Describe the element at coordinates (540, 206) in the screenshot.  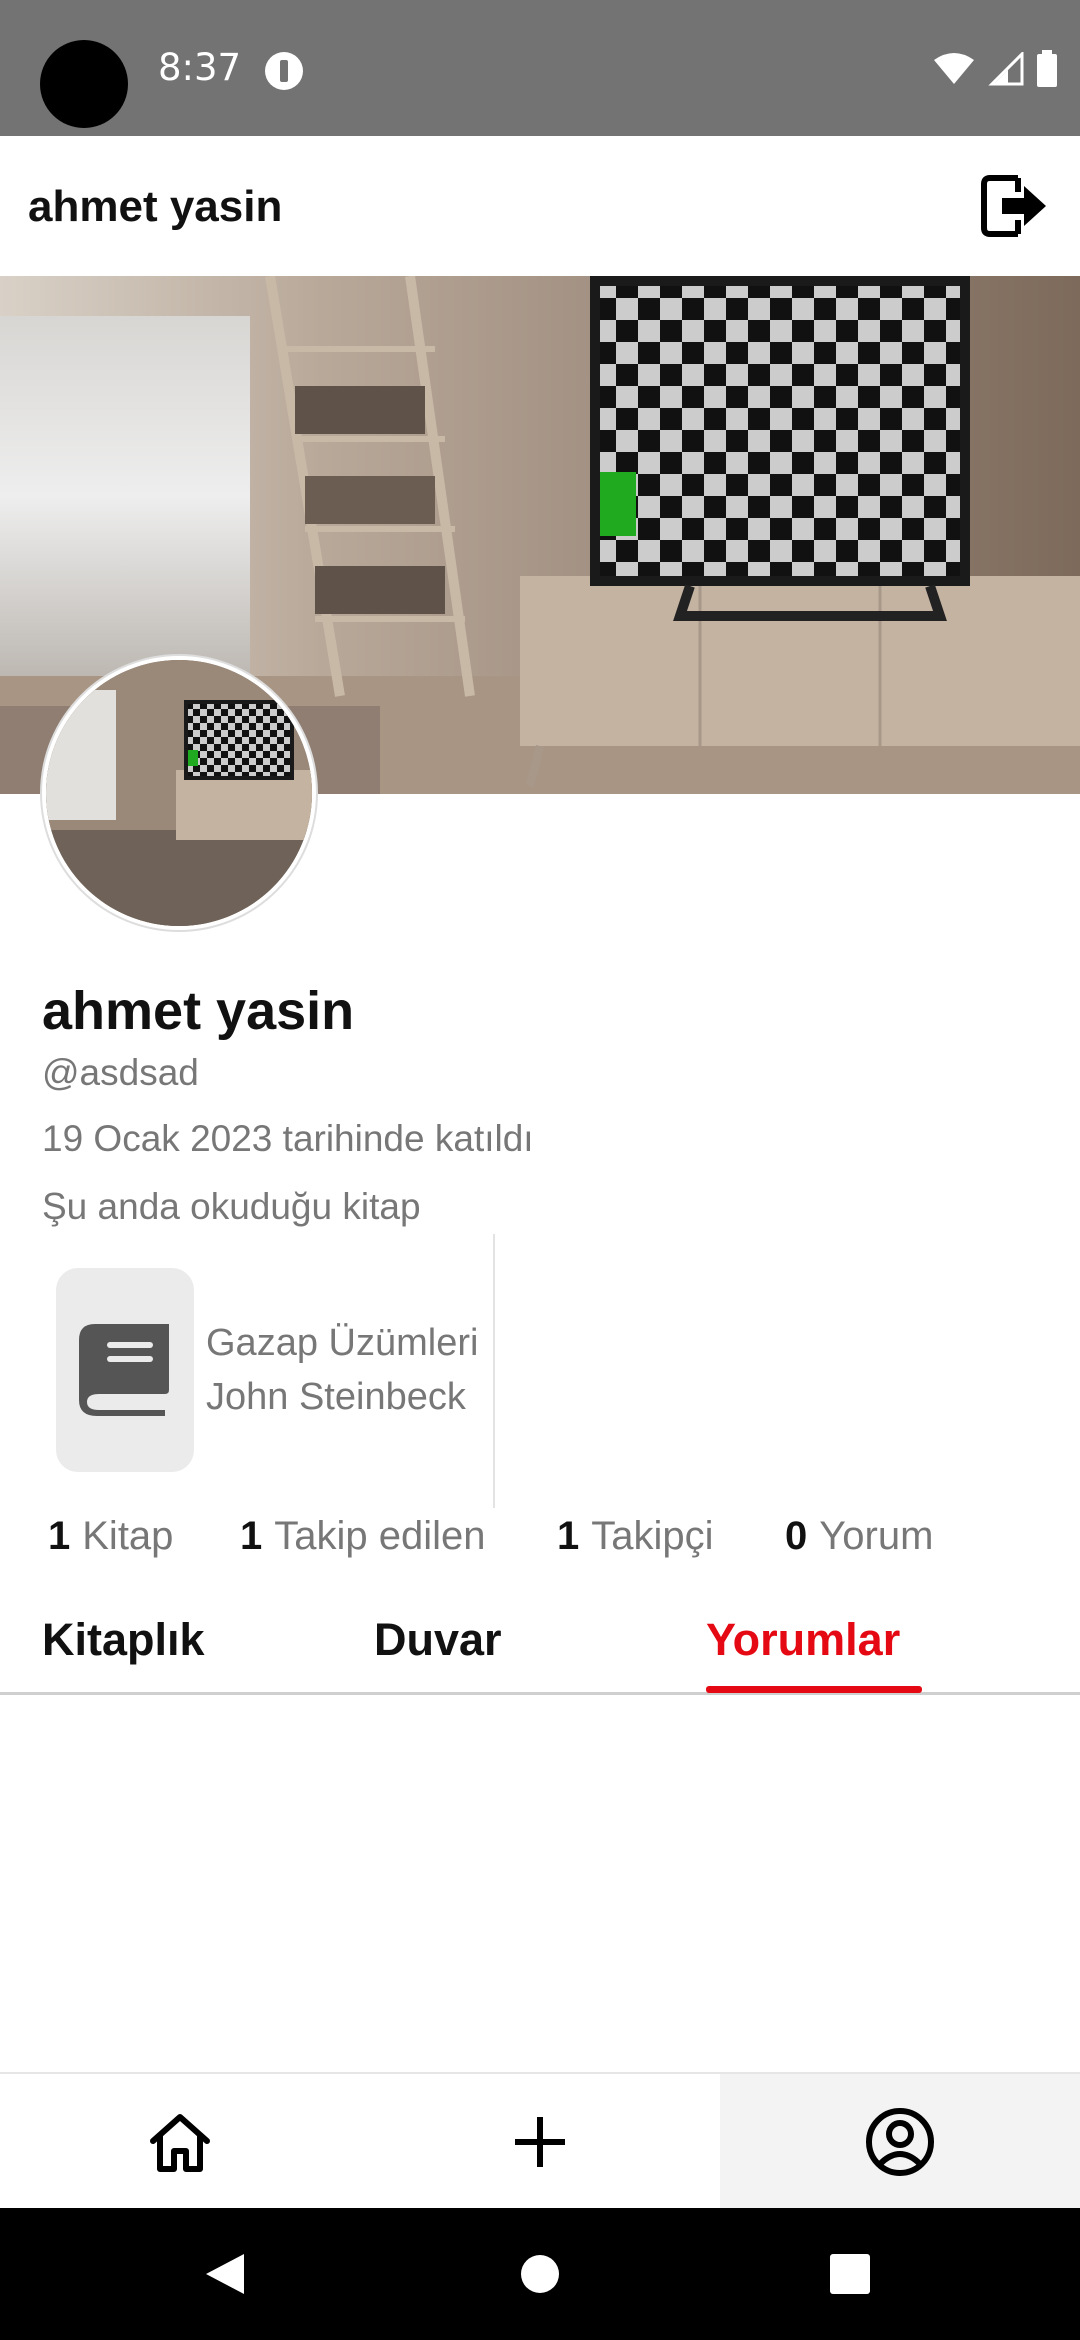
I see `app-bar: ahmet yasin` at that location.